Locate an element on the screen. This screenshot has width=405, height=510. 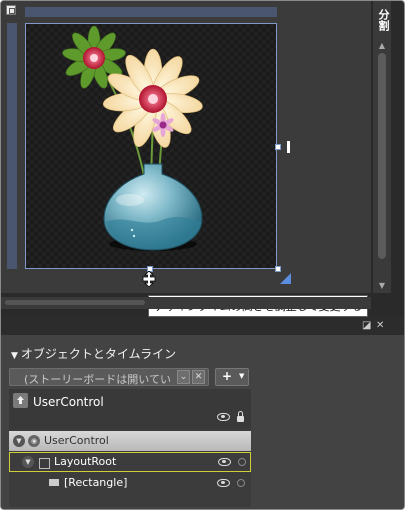
scroll-down-icon: ▼ is located at coordinates (382, 286).